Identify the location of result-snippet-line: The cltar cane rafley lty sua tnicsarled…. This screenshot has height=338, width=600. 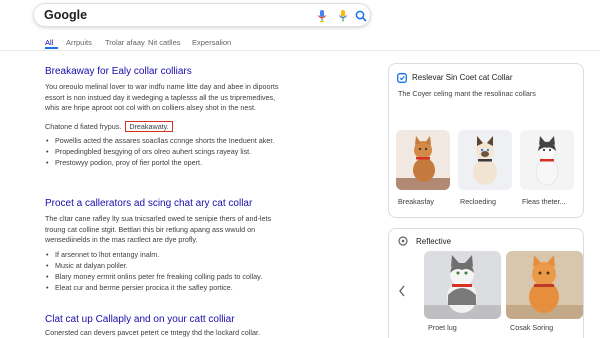
(158, 218).